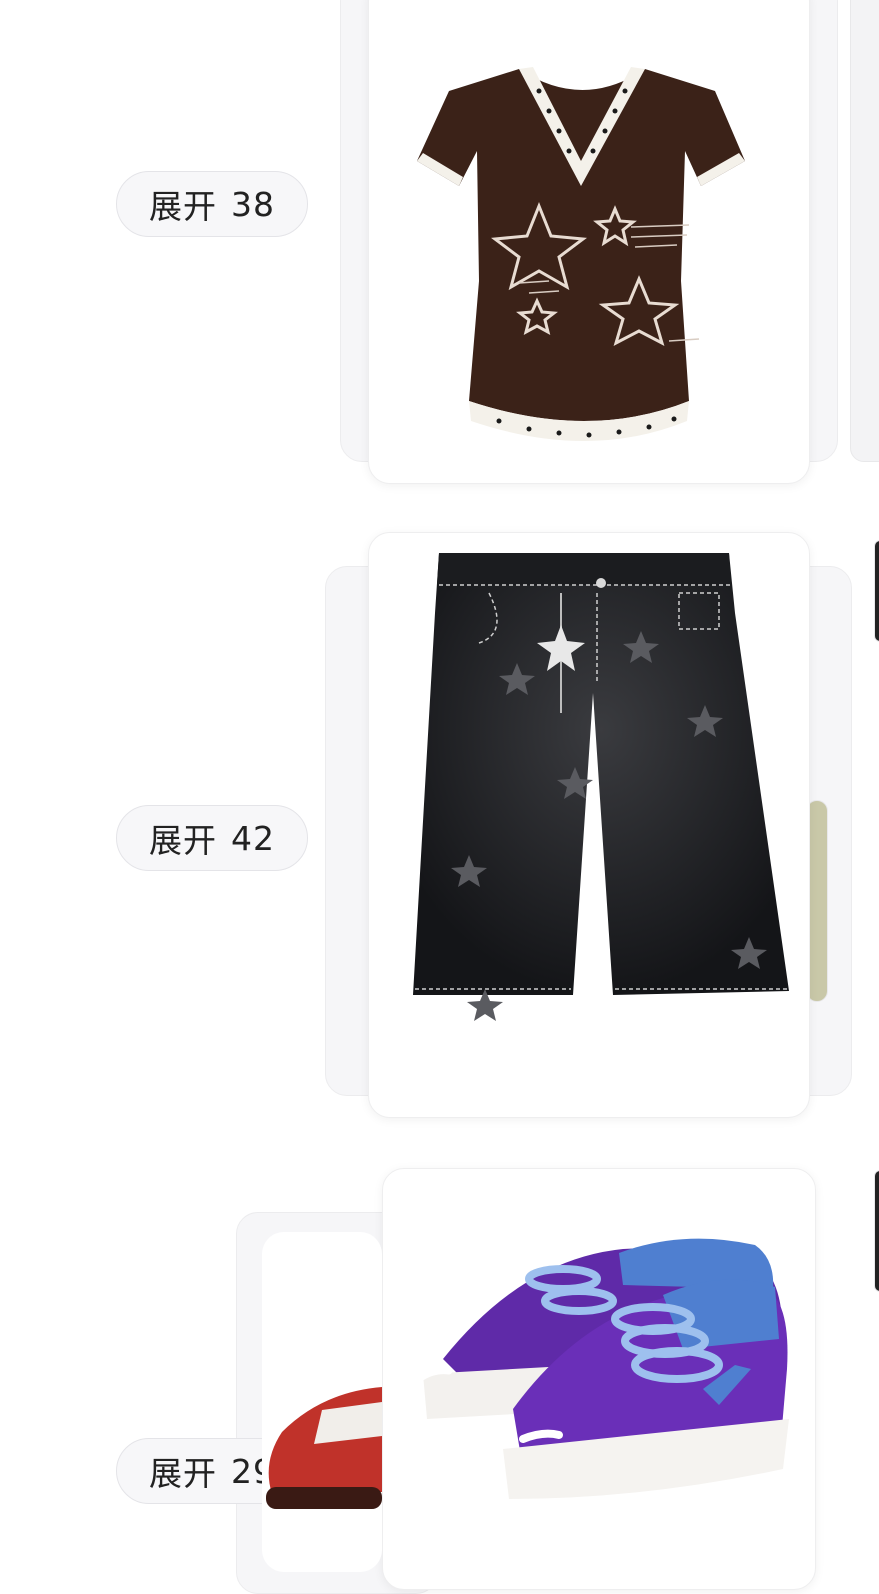 This screenshot has width=879, height=1594. I want to click on expand-count: 38, so click(253, 204).